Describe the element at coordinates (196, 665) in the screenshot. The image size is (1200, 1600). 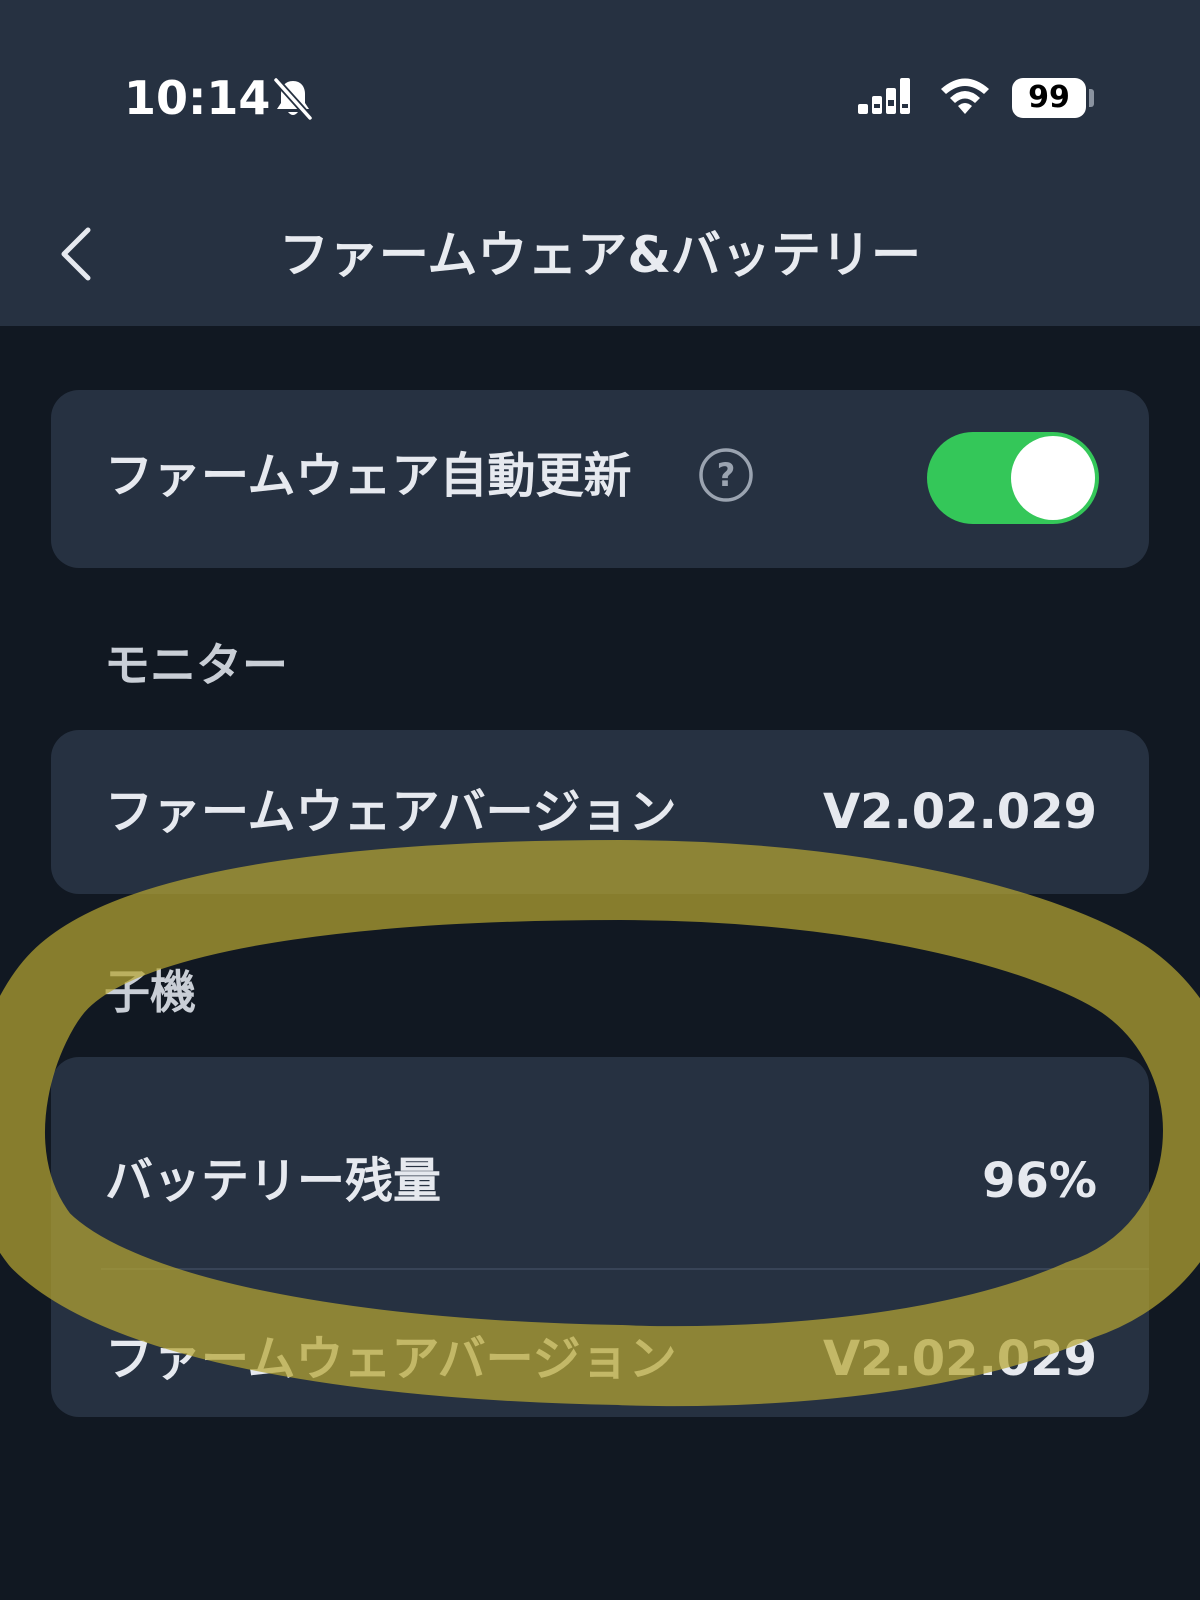
I see `section-header-monitor: モニター` at that location.